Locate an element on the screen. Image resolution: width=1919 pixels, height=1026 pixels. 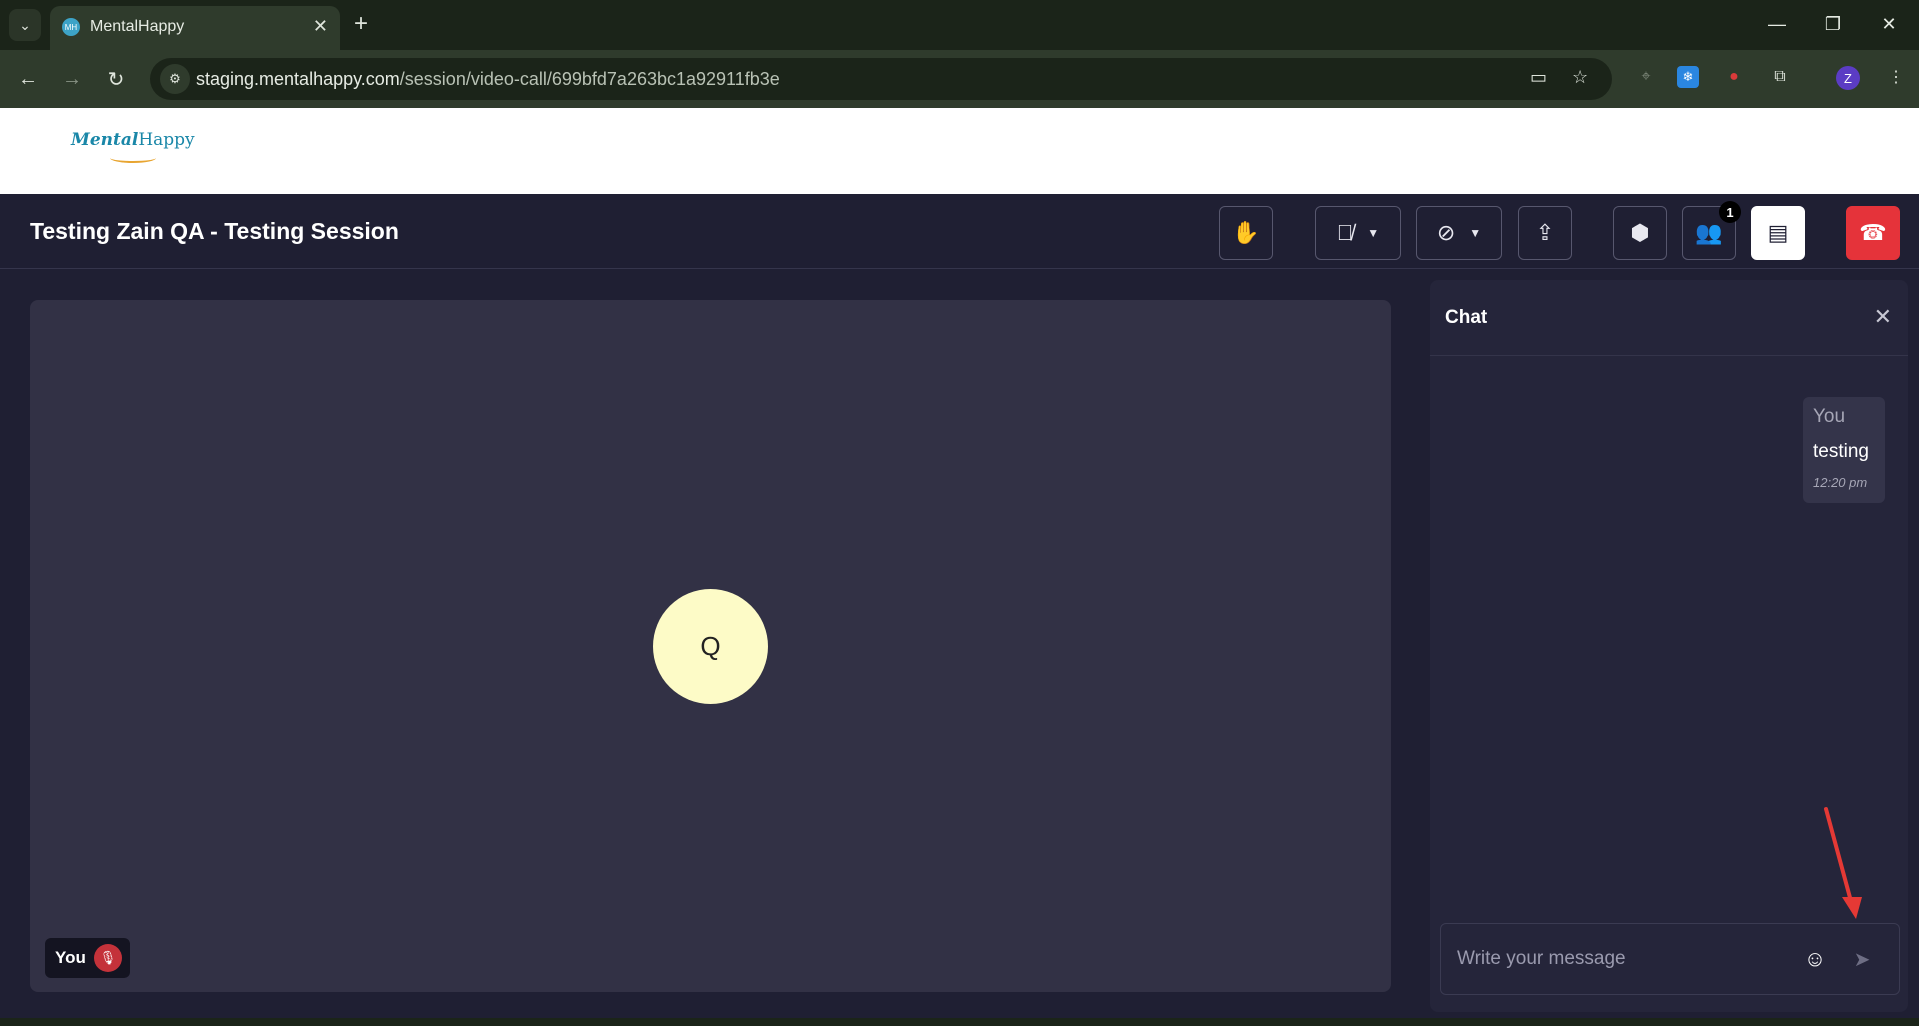
participants-button: 👥 1 is located at coordinates (1711, 230).